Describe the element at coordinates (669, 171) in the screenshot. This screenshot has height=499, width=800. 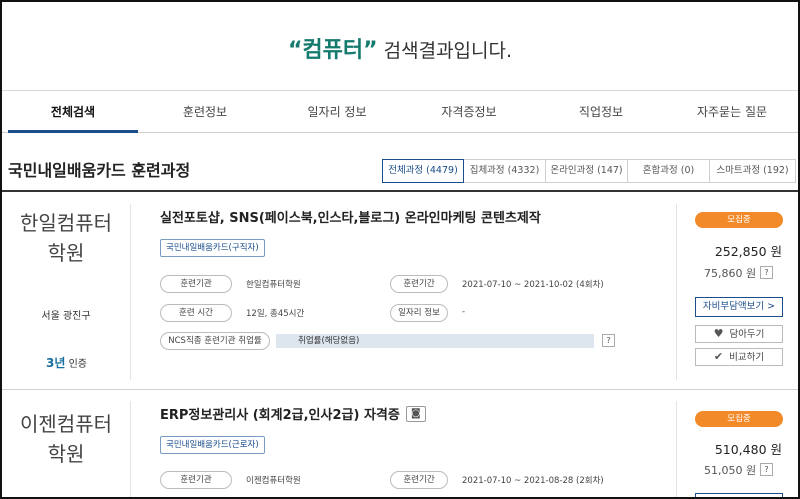
I see `filter-blended: 혼합과정 (0)` at that location.